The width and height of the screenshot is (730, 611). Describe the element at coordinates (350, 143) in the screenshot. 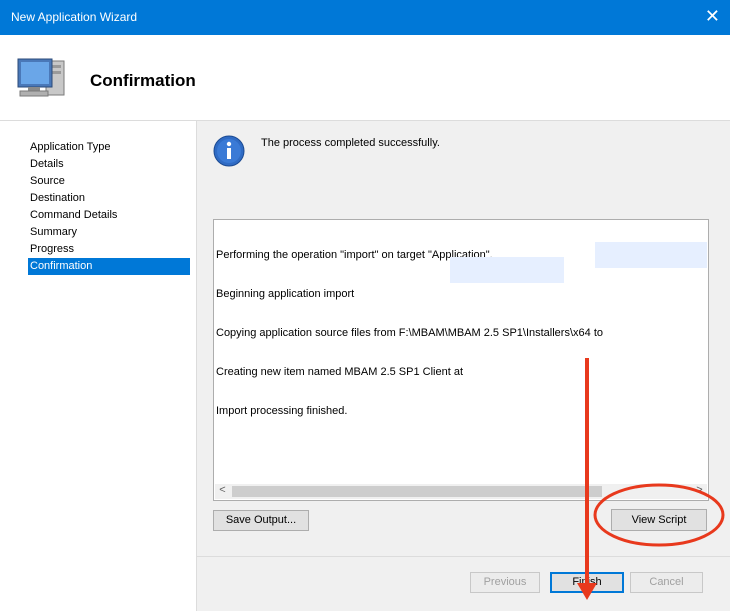

I see `status-message: The process completed successfully.` at that location.